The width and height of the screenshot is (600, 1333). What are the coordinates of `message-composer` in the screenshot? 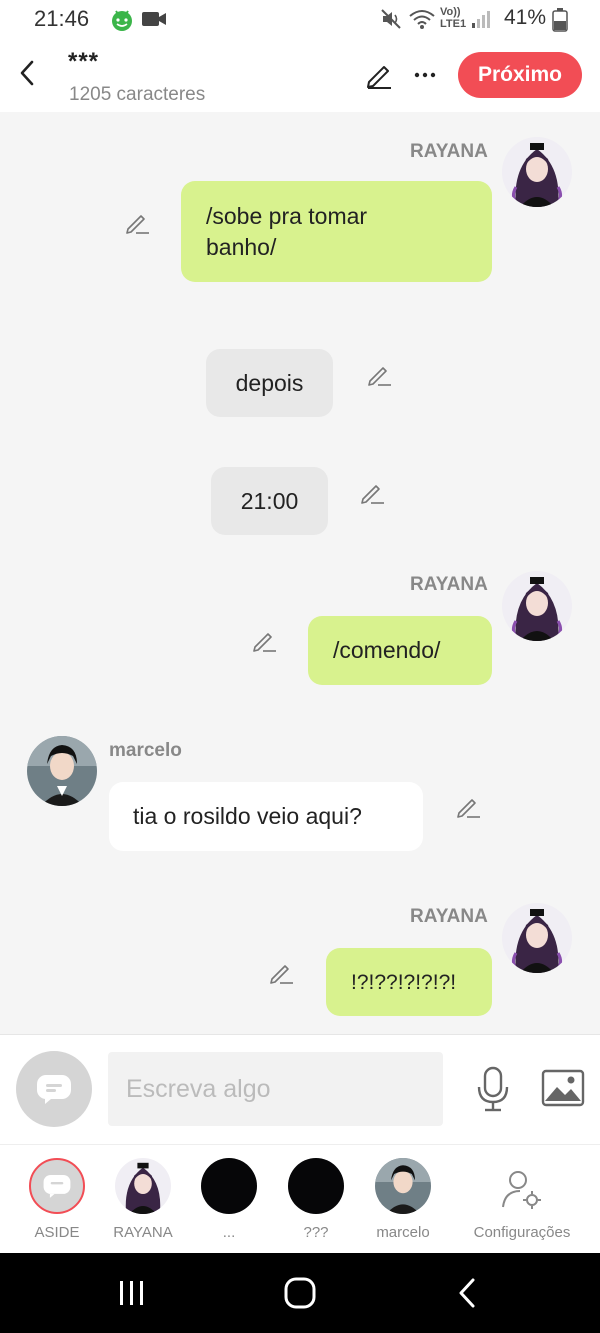 It's located at (300, 1089).